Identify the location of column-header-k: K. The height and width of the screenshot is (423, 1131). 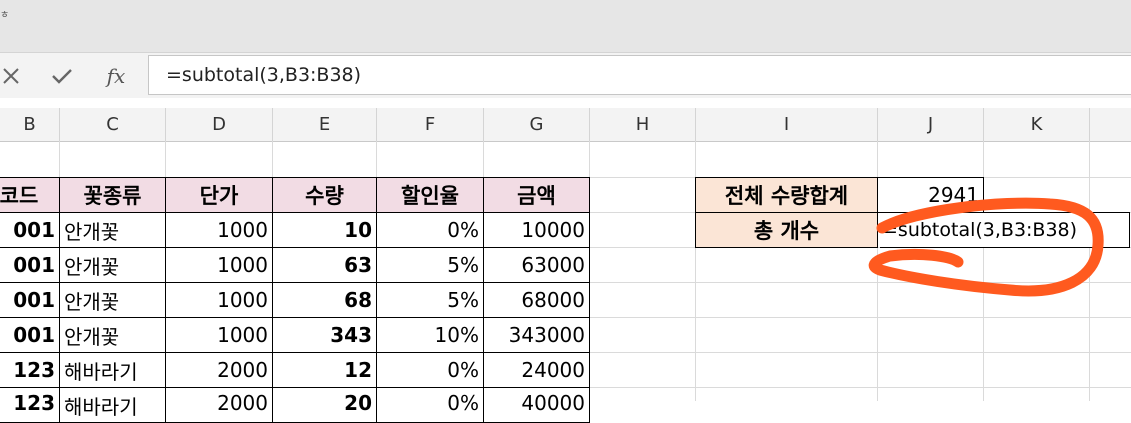
(1037, 124).